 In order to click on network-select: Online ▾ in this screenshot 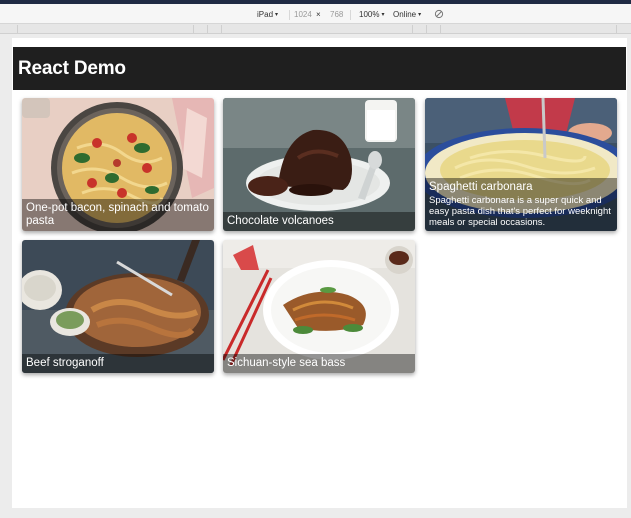, I will do `click(407, 14)`.